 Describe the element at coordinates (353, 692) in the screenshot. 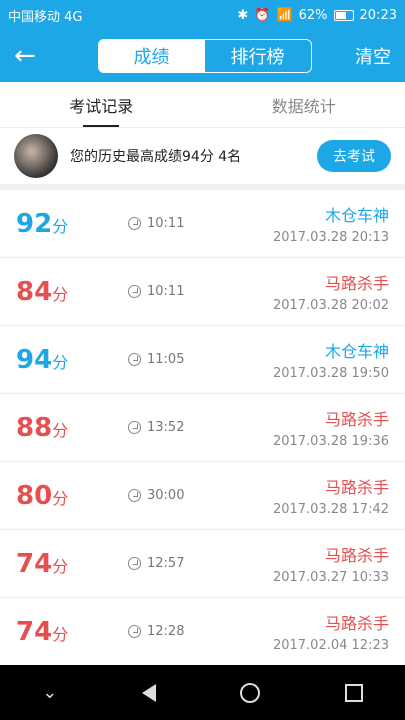

I see `recent-apps-icon` at that location.